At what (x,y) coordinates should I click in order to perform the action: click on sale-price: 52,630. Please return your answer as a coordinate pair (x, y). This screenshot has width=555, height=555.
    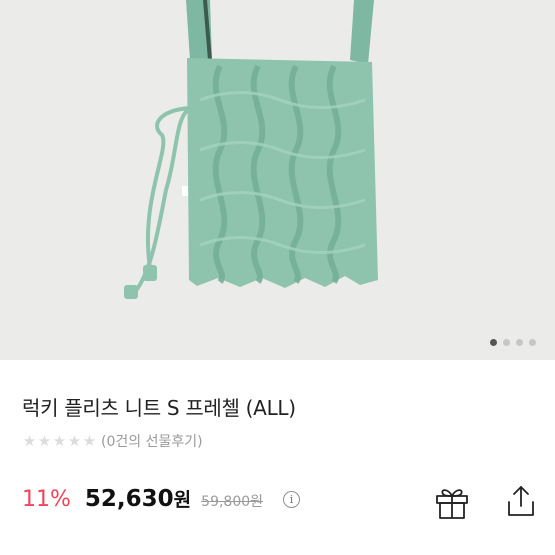
    Looking at the image, I should click on (129, 499).